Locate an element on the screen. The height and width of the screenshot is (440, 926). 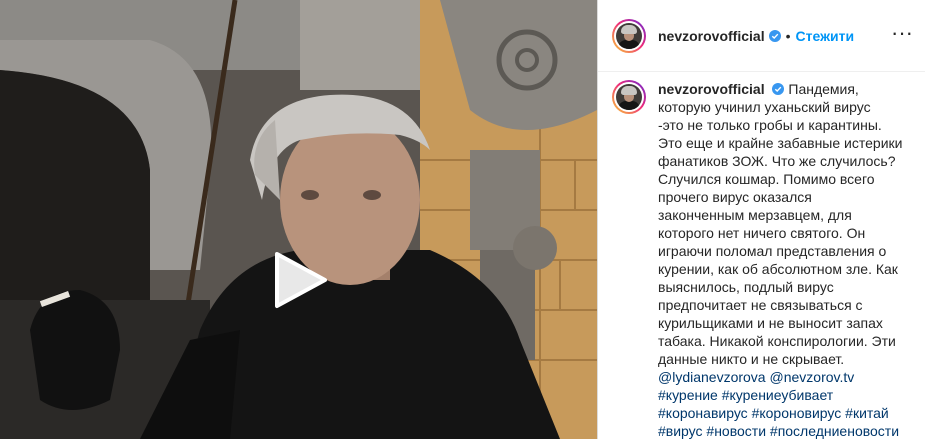
hashtag-link: #последниеновости is located at coordinates (834, 431).